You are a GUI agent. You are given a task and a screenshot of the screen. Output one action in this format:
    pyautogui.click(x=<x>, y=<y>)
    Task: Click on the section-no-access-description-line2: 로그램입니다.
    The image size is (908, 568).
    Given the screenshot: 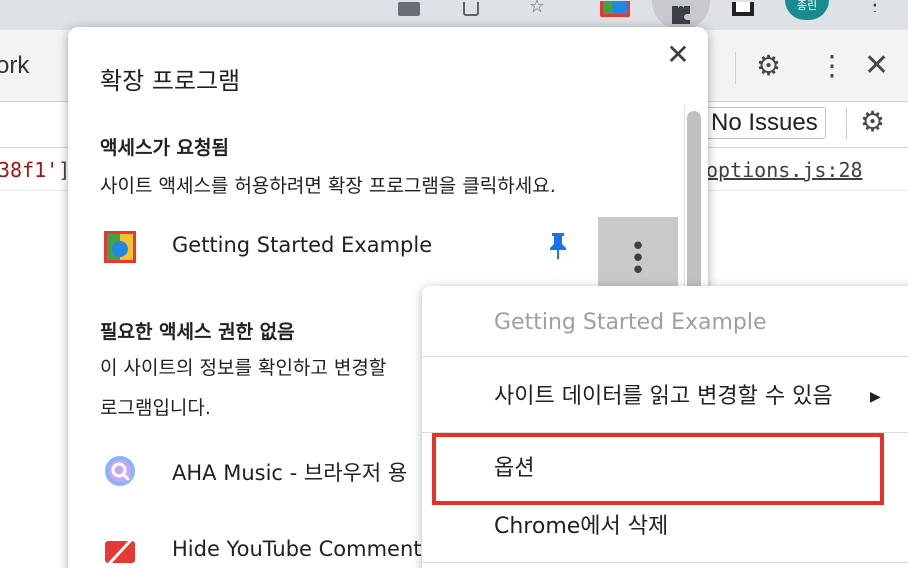 What is the action you would take?
    pyautogui.click(x=155, y=408)
    